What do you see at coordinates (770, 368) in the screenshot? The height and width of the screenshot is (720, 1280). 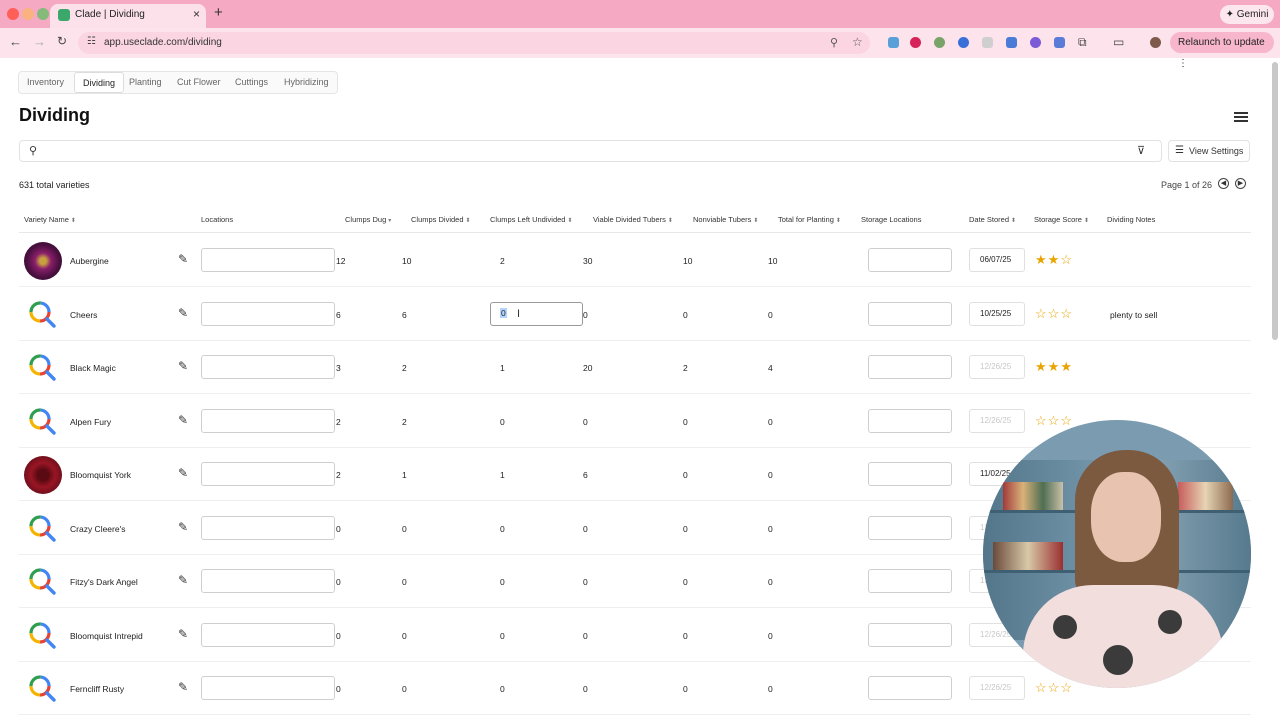 I see `cell-total: 4` at bounding box center [770, 368].